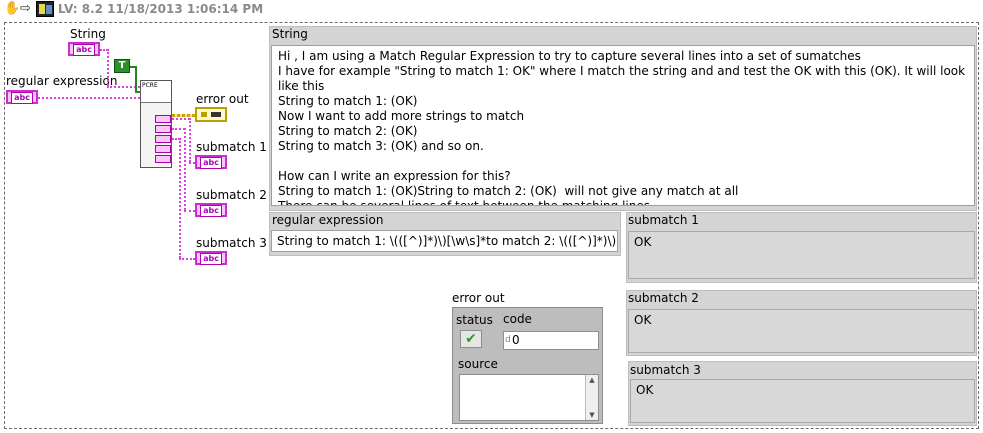 This screenshot has height=433, width=983. Describe the element at coordinates (231, 147) in the screenshot. I see `submatch1-terminal-label: submatch 1` at that location.